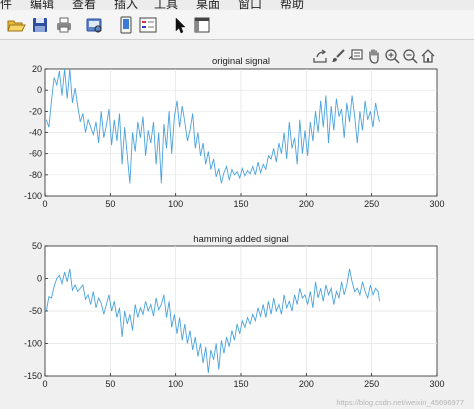 This screenshot has width=474, height=409. I want to click on watermark: https://blog.csdn.net/weixin_45696977, so click(400, 402).